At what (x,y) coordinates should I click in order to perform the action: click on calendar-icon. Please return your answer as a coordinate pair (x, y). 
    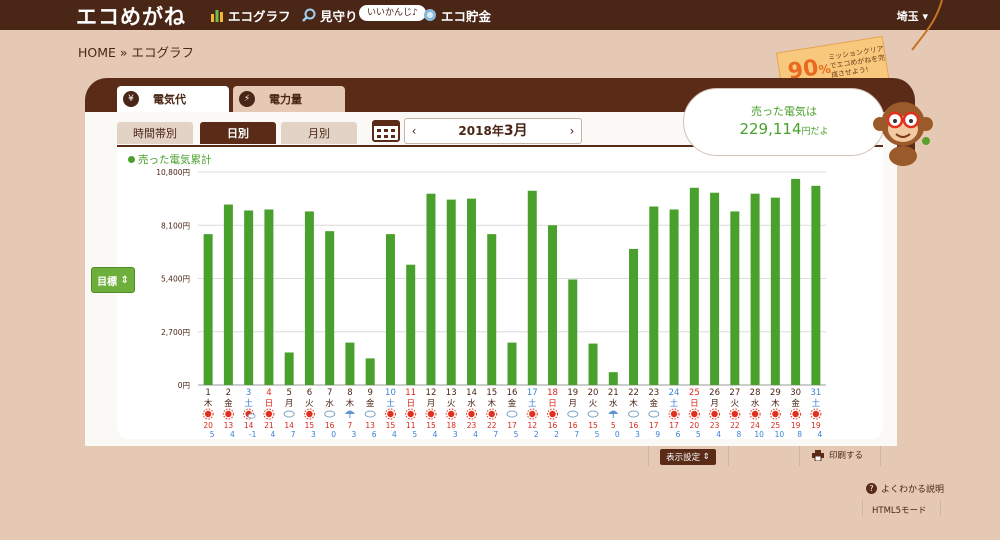
    Looking at the image, I should click on (386, 130).